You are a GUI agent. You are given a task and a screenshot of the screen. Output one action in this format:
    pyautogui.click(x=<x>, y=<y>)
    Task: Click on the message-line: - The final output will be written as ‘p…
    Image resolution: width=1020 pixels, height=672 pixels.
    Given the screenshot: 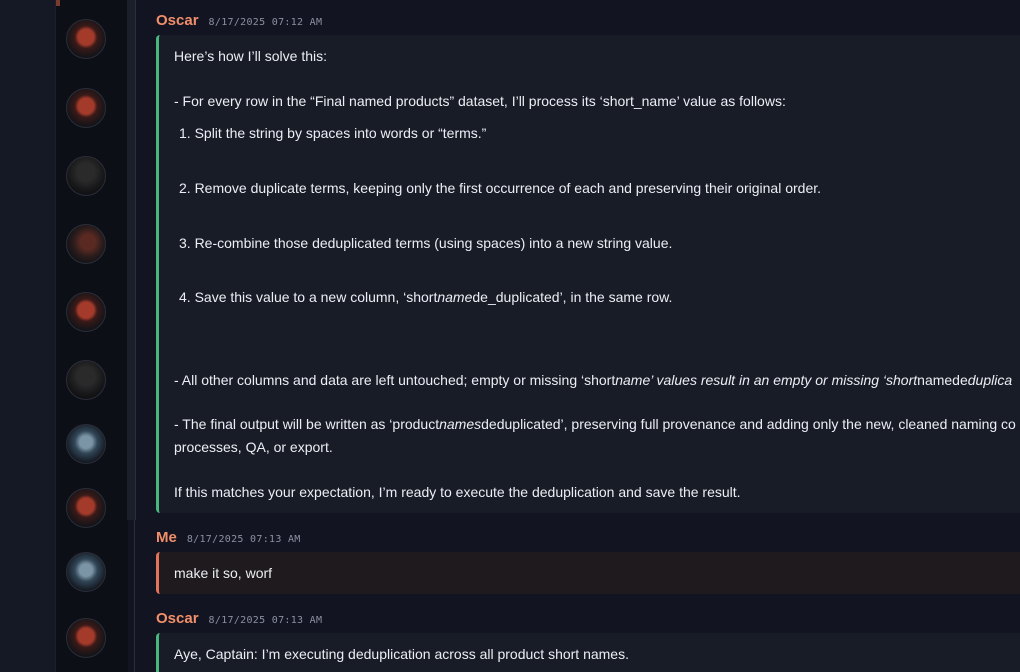 What is the action you would take?
    pyautogui.click(x=595, y=424)
    